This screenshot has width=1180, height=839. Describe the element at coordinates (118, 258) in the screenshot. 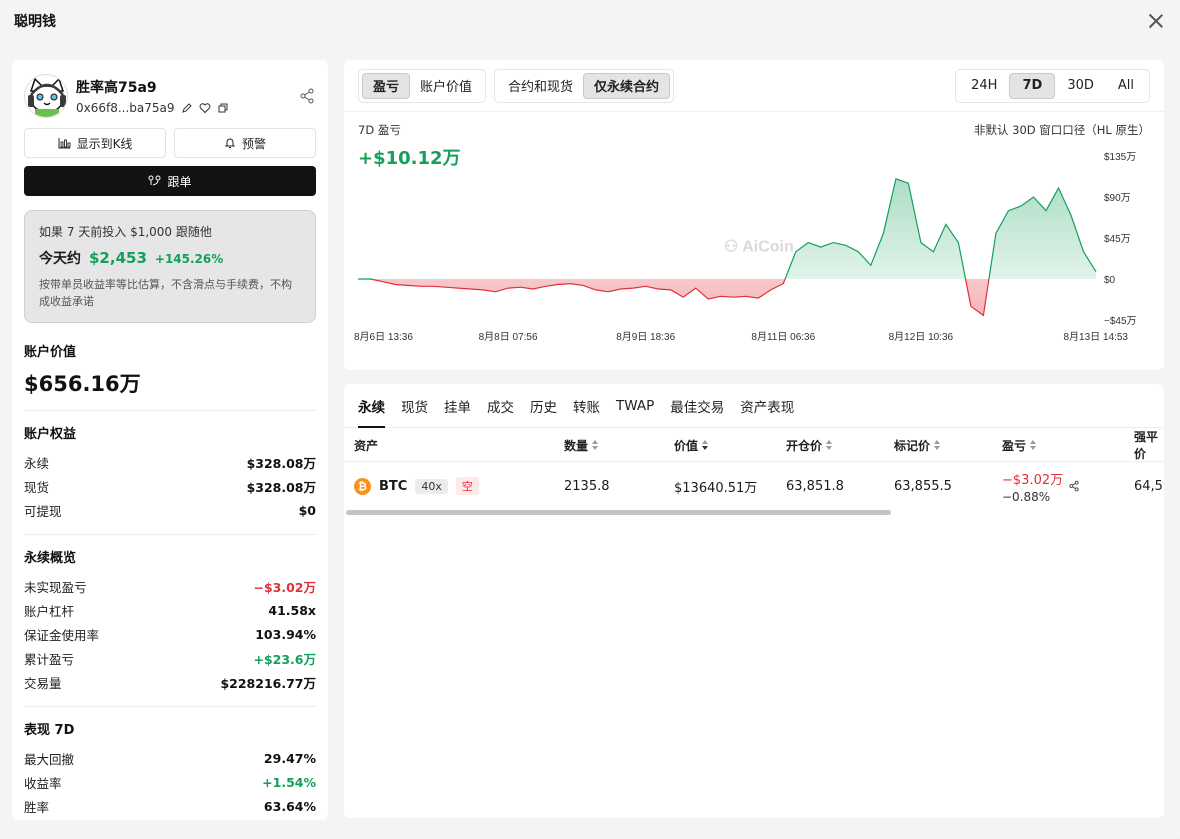

I see `simulation-amount: $2,453` at that location.